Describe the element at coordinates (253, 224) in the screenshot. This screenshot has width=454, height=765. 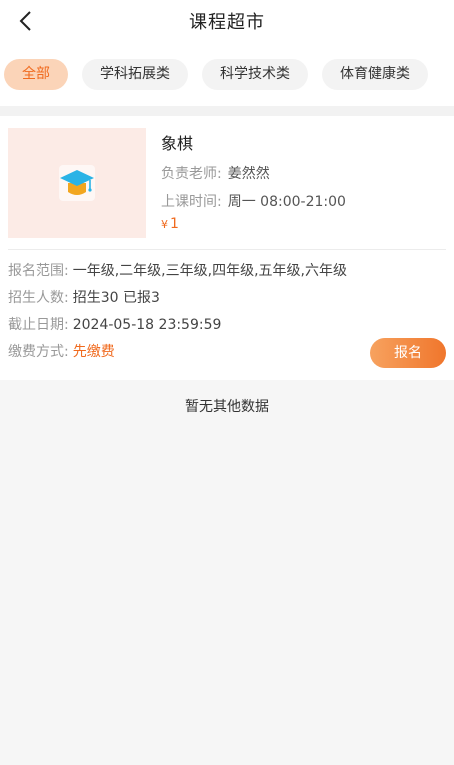
I see `price: ¥1` at that location.